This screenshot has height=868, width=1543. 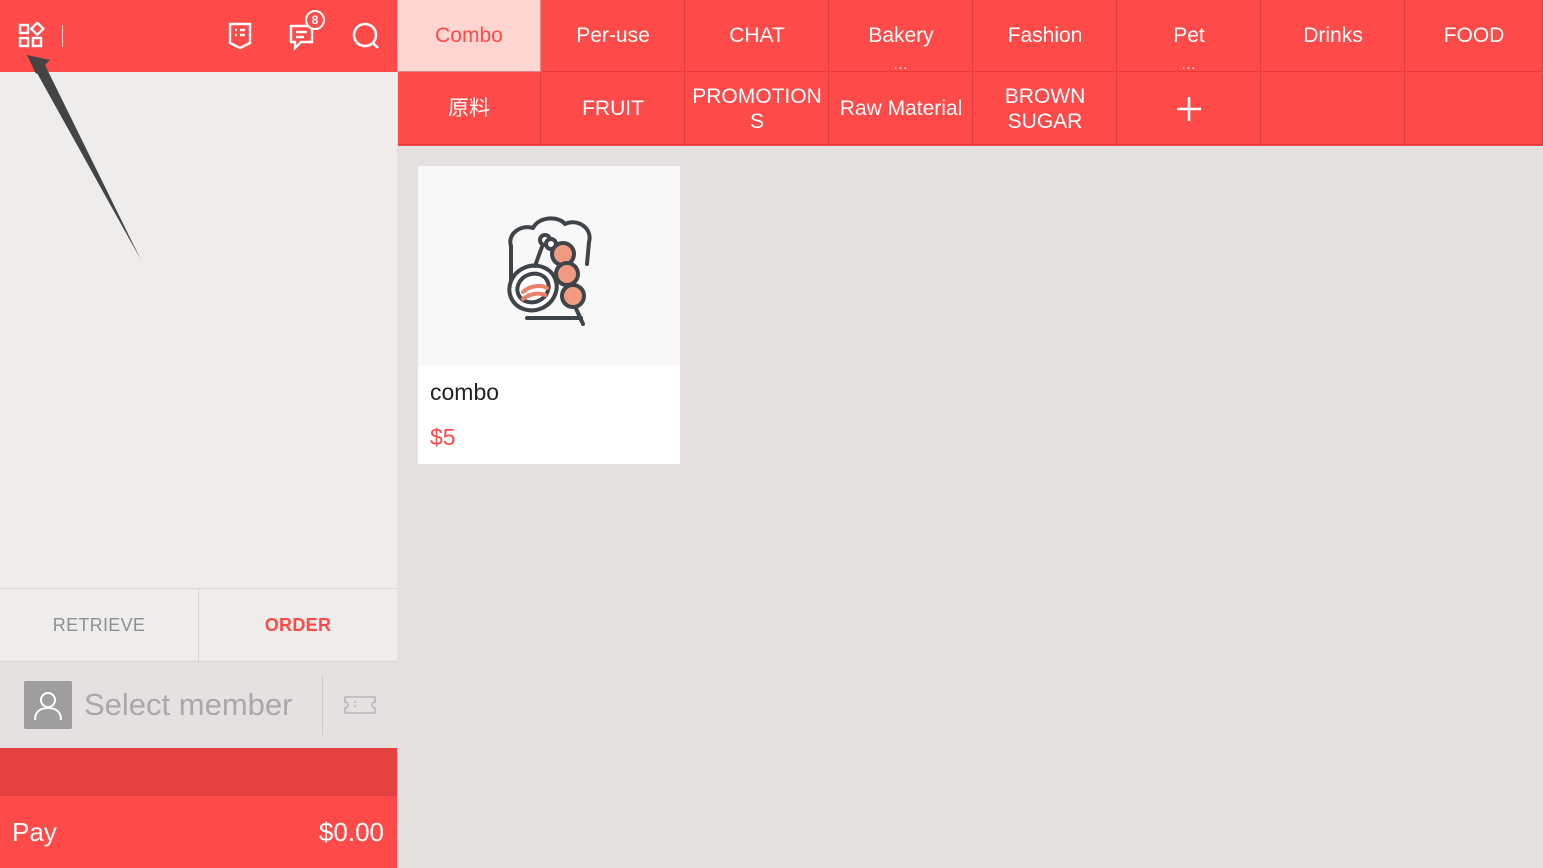 What do you see at coordinates (99, 625) in the screenshot?
I see `retrieve-button: RETRIEVE` at bounding box center [99, 625].